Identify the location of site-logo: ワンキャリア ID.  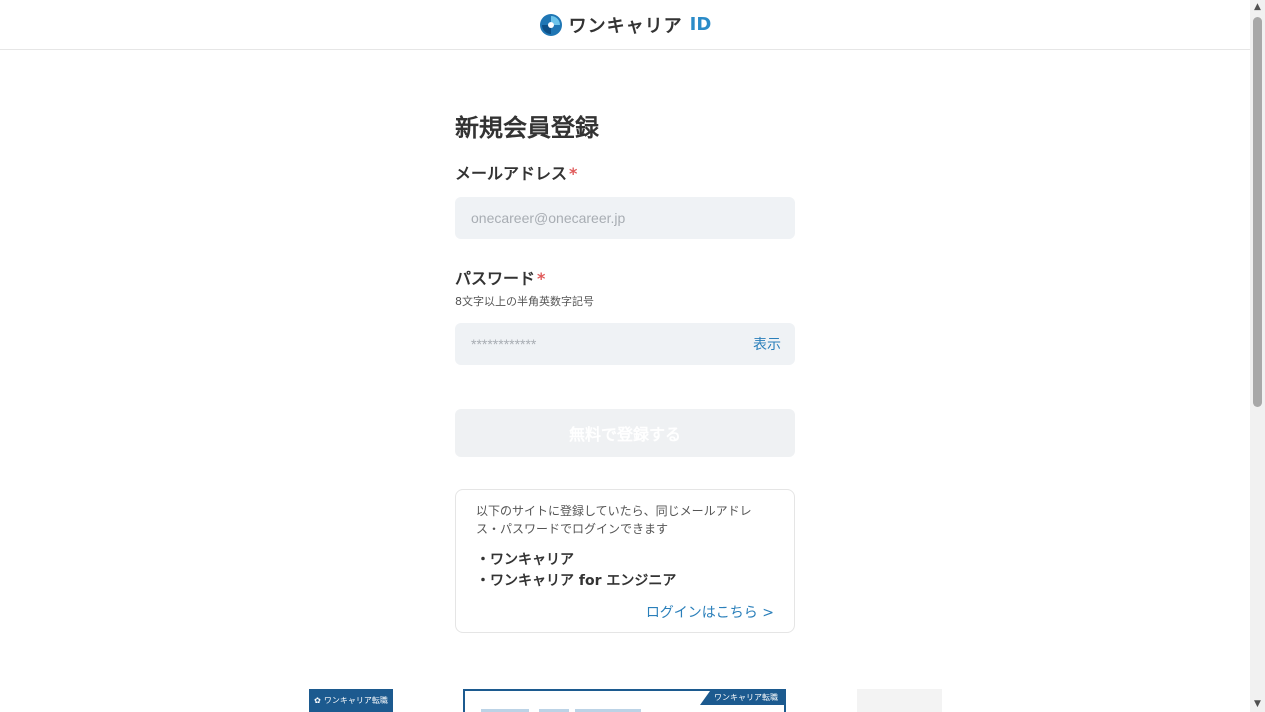
(625, 25).